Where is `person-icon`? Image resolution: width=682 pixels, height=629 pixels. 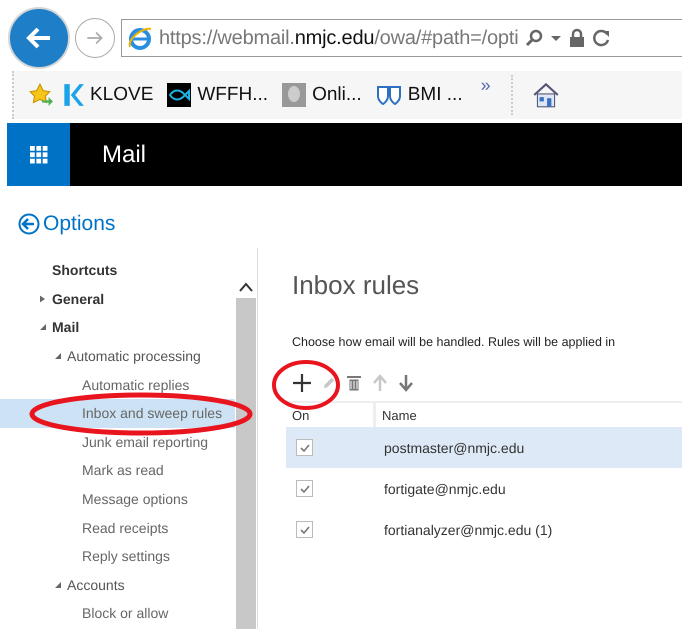
person-icon is located at coordinates (294, 95).